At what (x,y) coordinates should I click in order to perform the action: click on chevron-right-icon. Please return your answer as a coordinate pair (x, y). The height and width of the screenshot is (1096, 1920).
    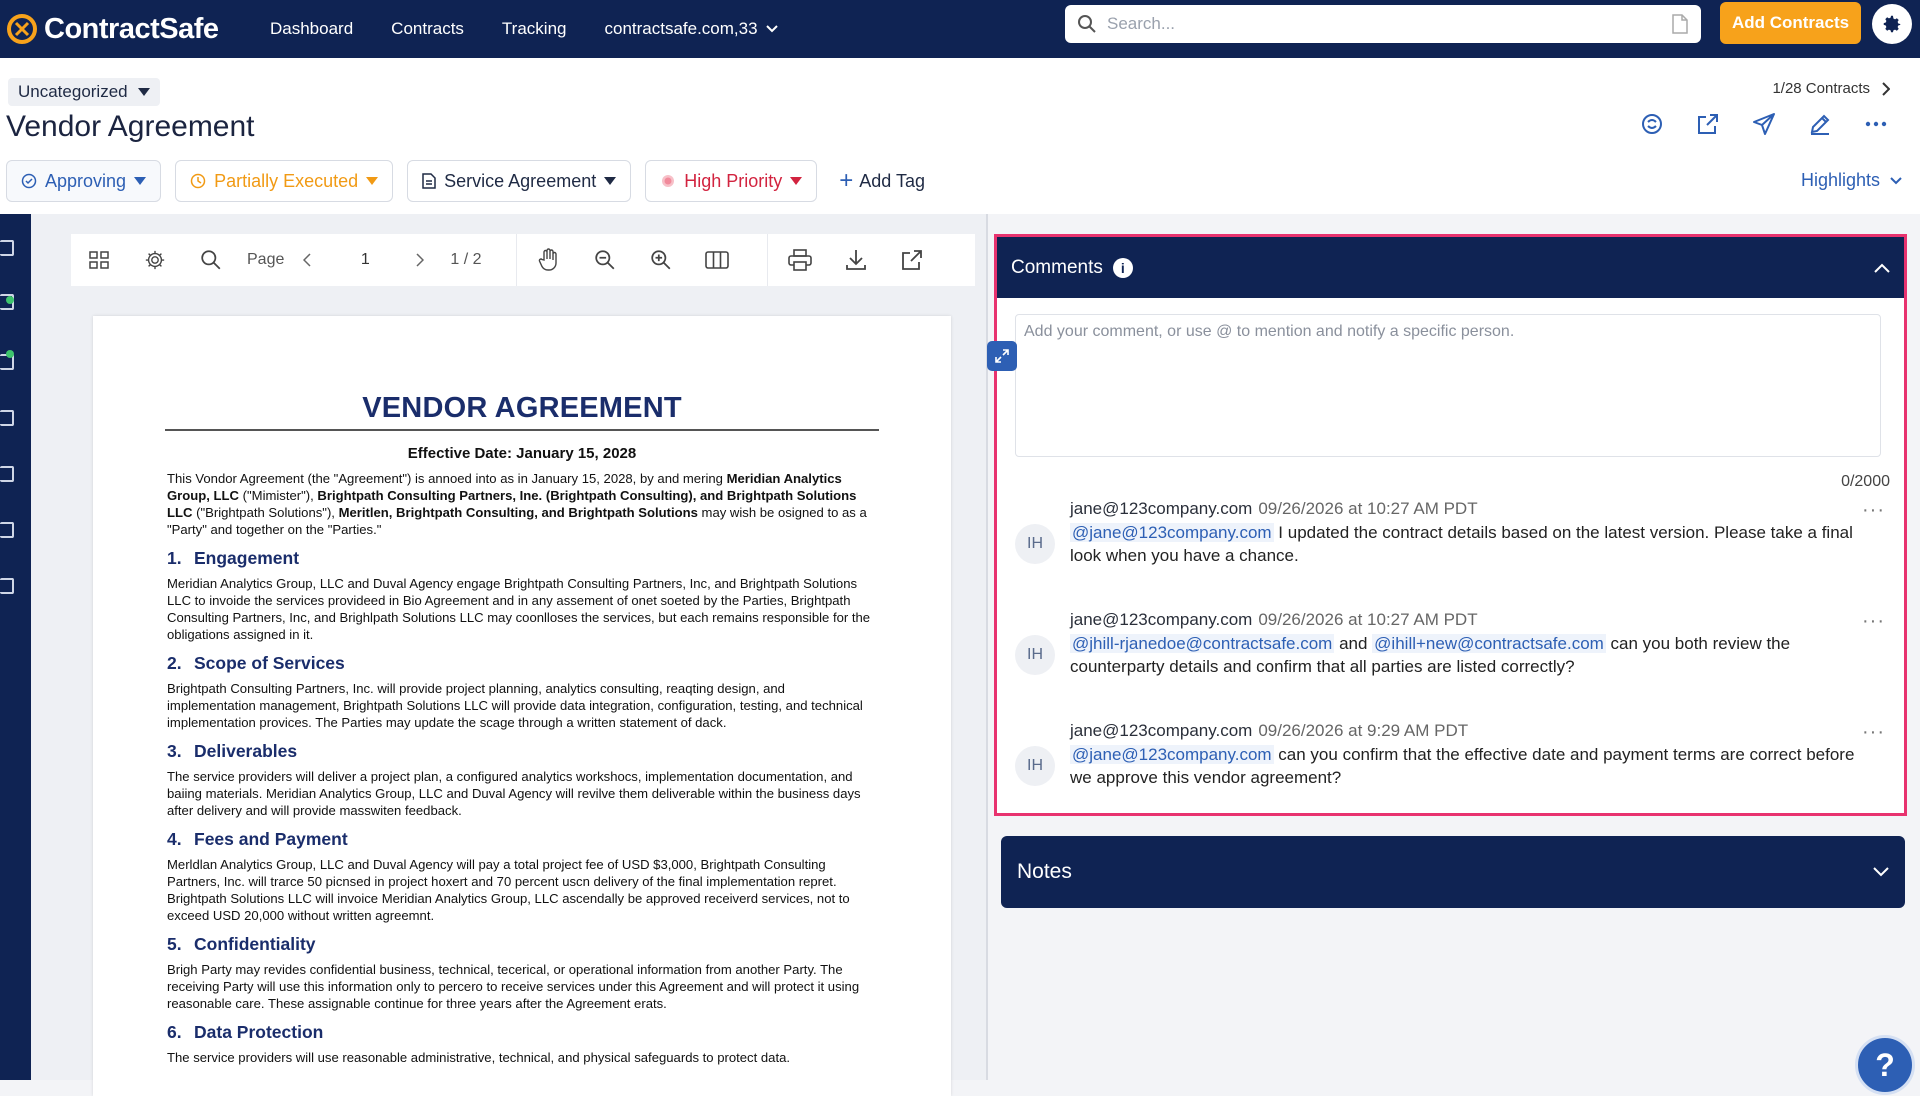
    Looking at the image, I should click on (420, 260).